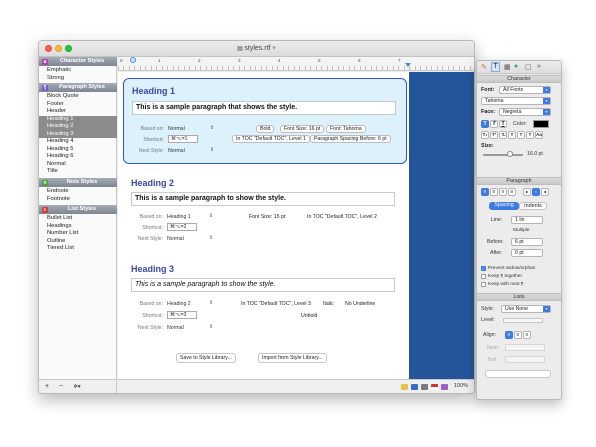  What do you see at coordinates (527, 253) in the screenshot?
I see `after-value-field: 0 pt` at bounding box center [527, 253].